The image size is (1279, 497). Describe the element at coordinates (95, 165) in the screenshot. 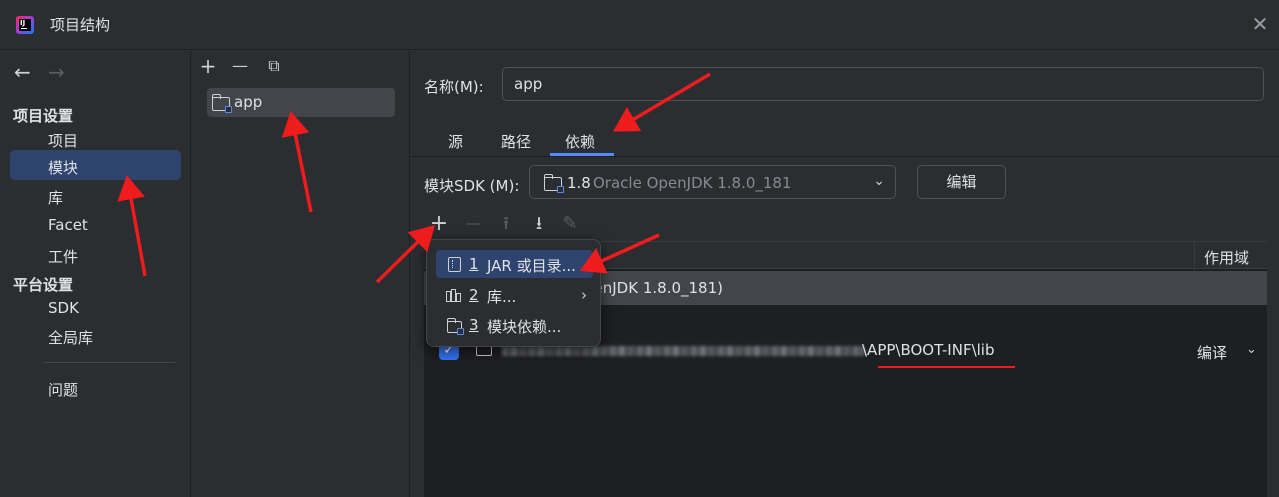

I see `nav-item-modules-selection` at that location.